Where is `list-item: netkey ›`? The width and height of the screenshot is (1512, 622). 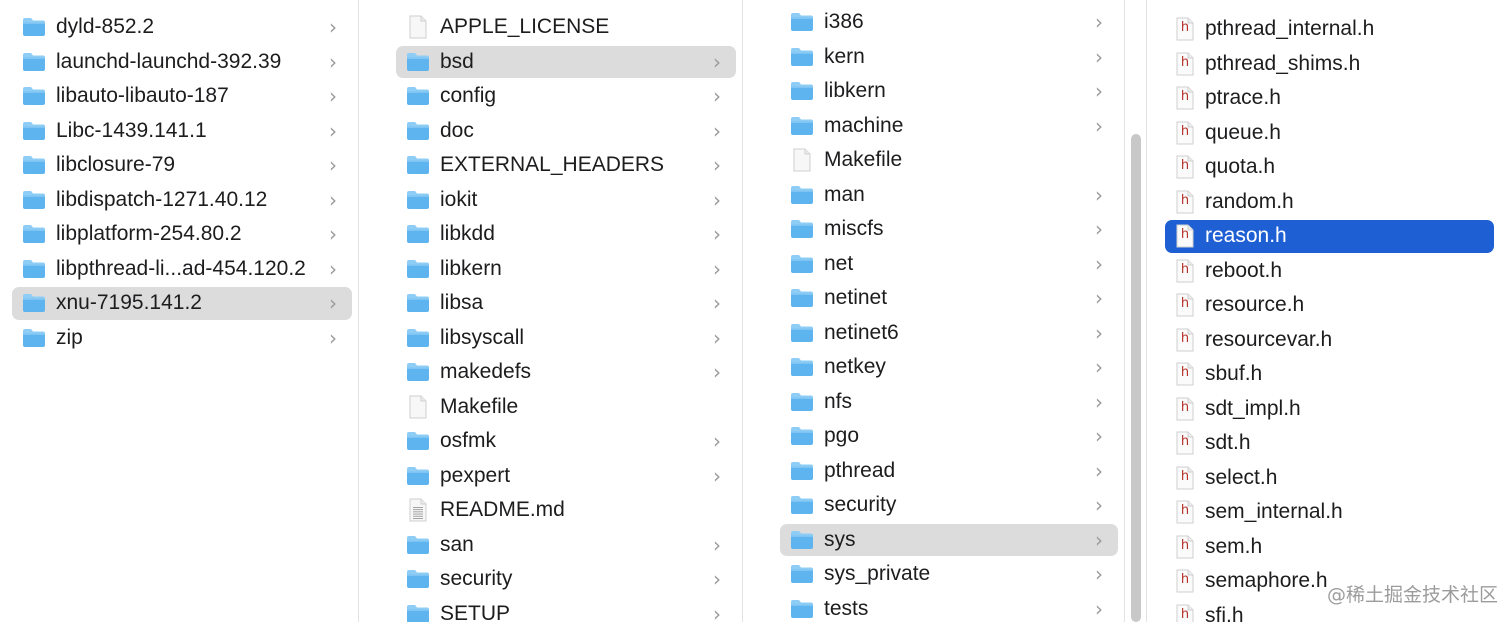
list-item: netkey › is located at coordinates (948, 367).